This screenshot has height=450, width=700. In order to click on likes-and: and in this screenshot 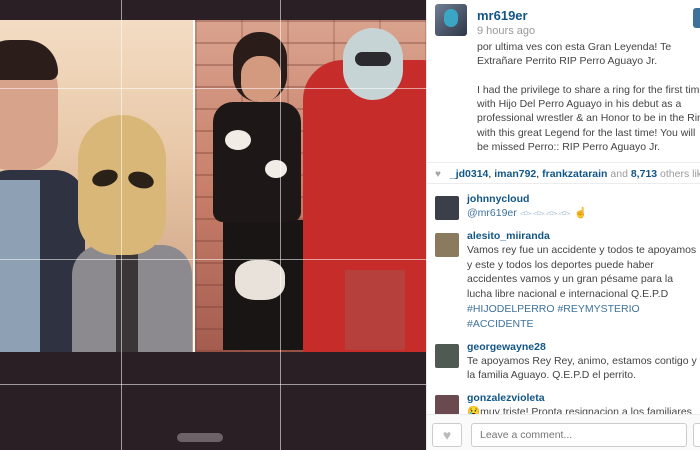, I will do `click(619, 174)`.